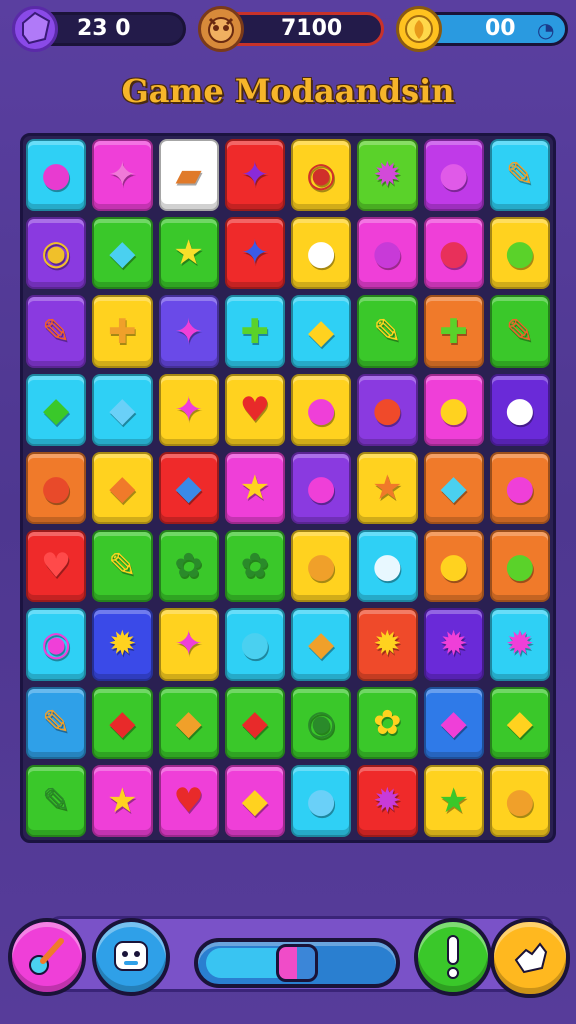 This screenshot has width=576, height=1024. I want to click on hand-pointer-icon, so click(530, 958).